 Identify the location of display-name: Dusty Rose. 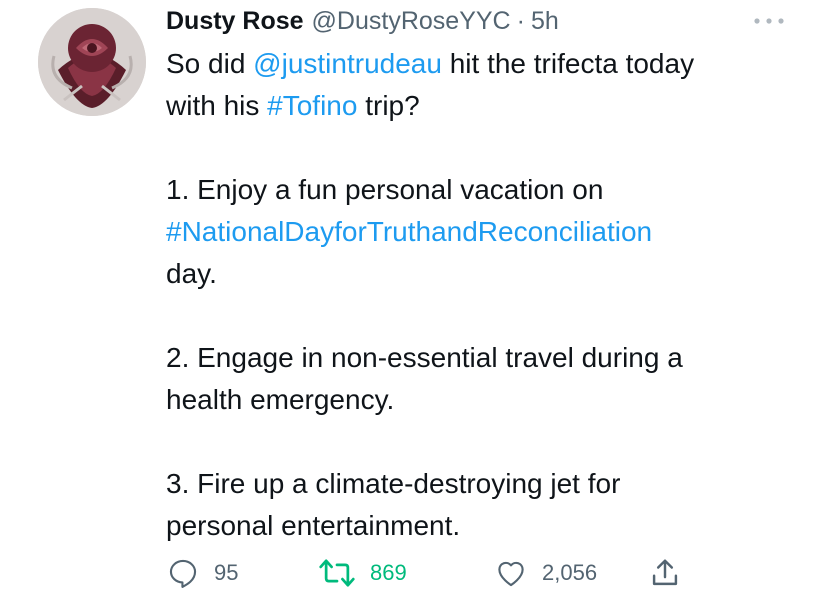
(235, 21).